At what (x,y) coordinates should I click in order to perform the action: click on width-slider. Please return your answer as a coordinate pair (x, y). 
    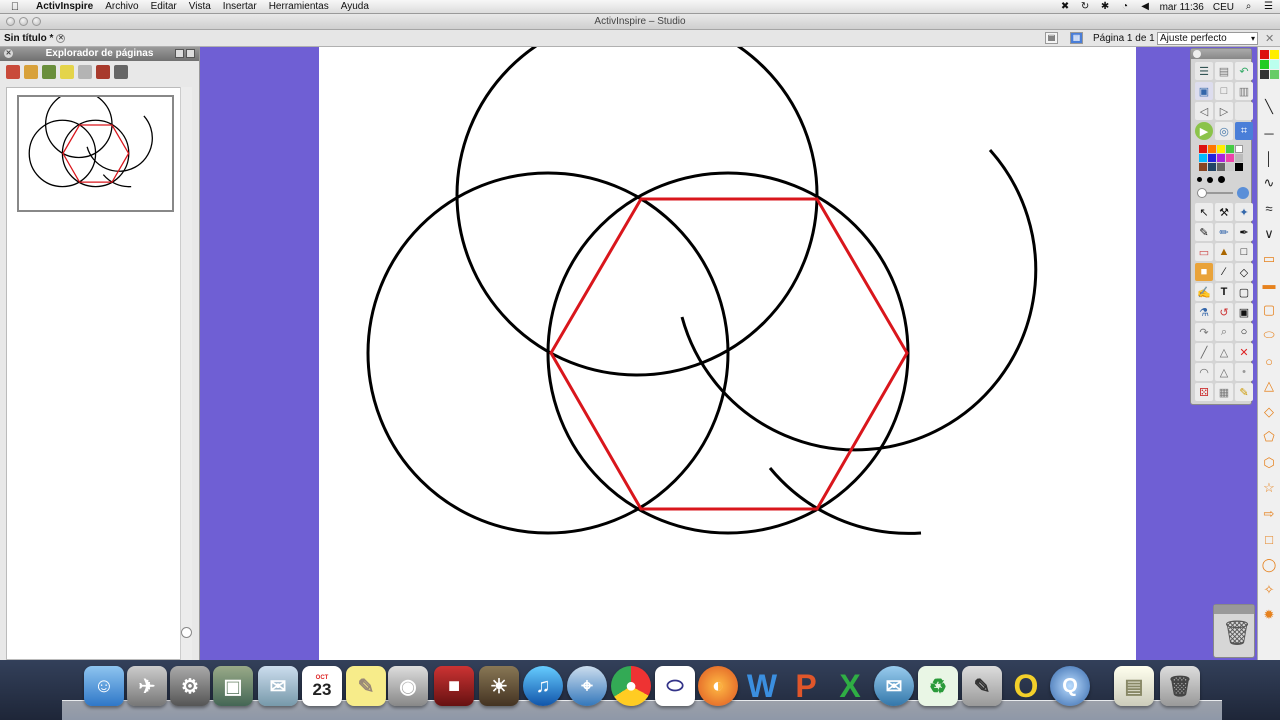
    Looking at the image, I should click on (1222, 193).